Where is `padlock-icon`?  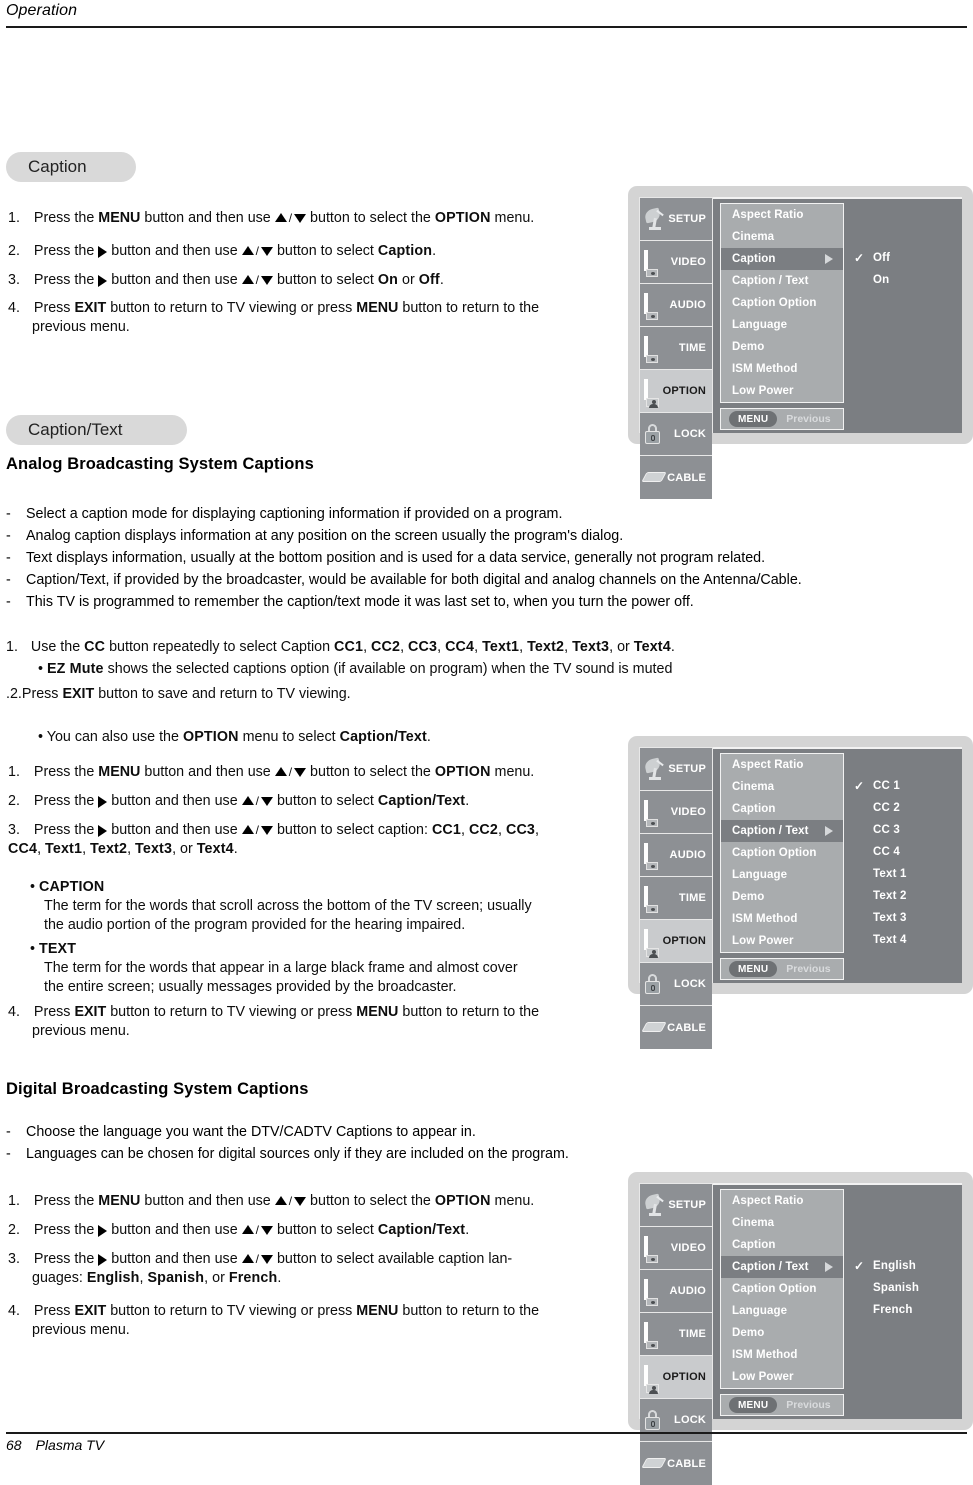
padlock-icon is located at coordinates (655, 984).